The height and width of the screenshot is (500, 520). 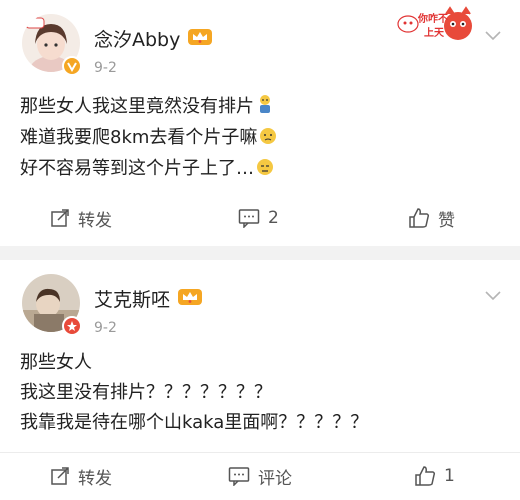 What do you see at coordinates (265, 167) in the screenshot?
I see `speechless-emoji-icon` at bounding box center [265, 167].